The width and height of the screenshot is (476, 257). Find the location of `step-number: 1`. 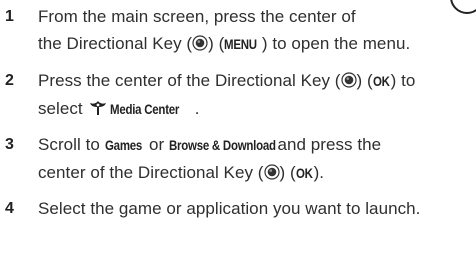

step-number: 1 is located at coordinates (9, 16).